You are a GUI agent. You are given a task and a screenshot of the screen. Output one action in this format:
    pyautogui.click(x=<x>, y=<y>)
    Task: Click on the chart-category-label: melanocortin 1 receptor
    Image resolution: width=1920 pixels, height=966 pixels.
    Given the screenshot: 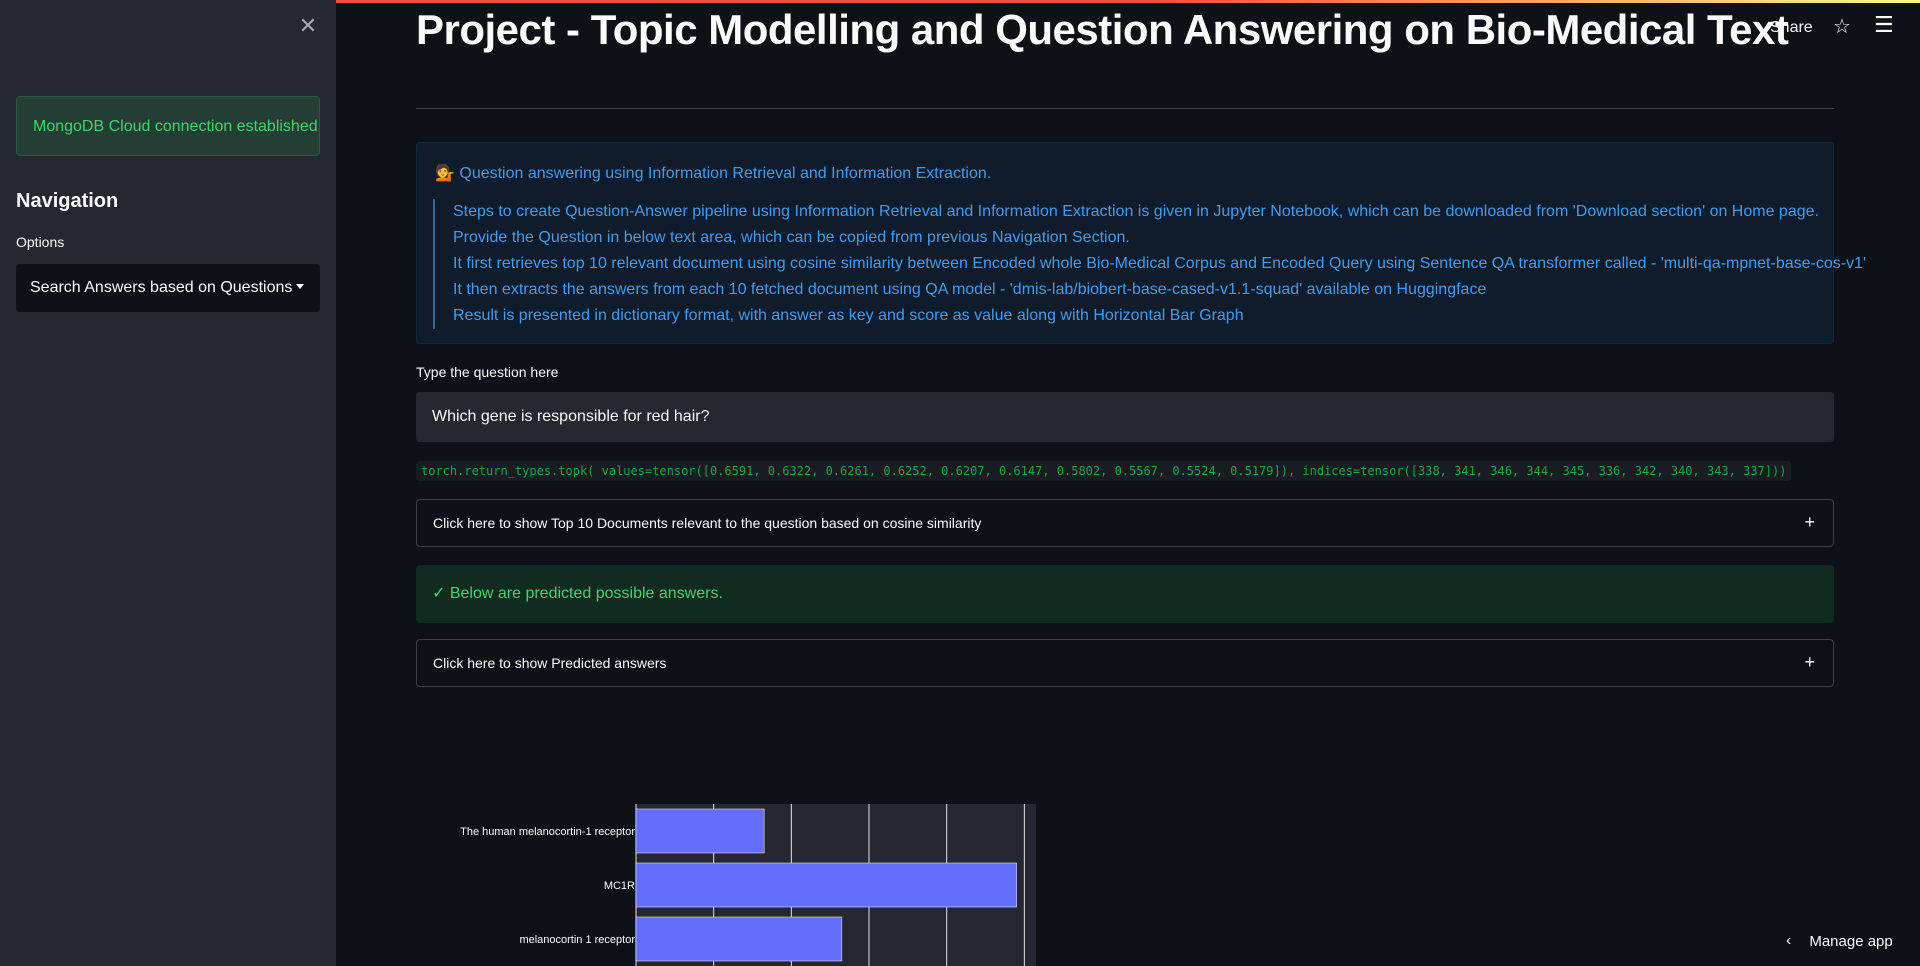 What is the action you would take?
    pyautogui.click(x=577, y=940)
    